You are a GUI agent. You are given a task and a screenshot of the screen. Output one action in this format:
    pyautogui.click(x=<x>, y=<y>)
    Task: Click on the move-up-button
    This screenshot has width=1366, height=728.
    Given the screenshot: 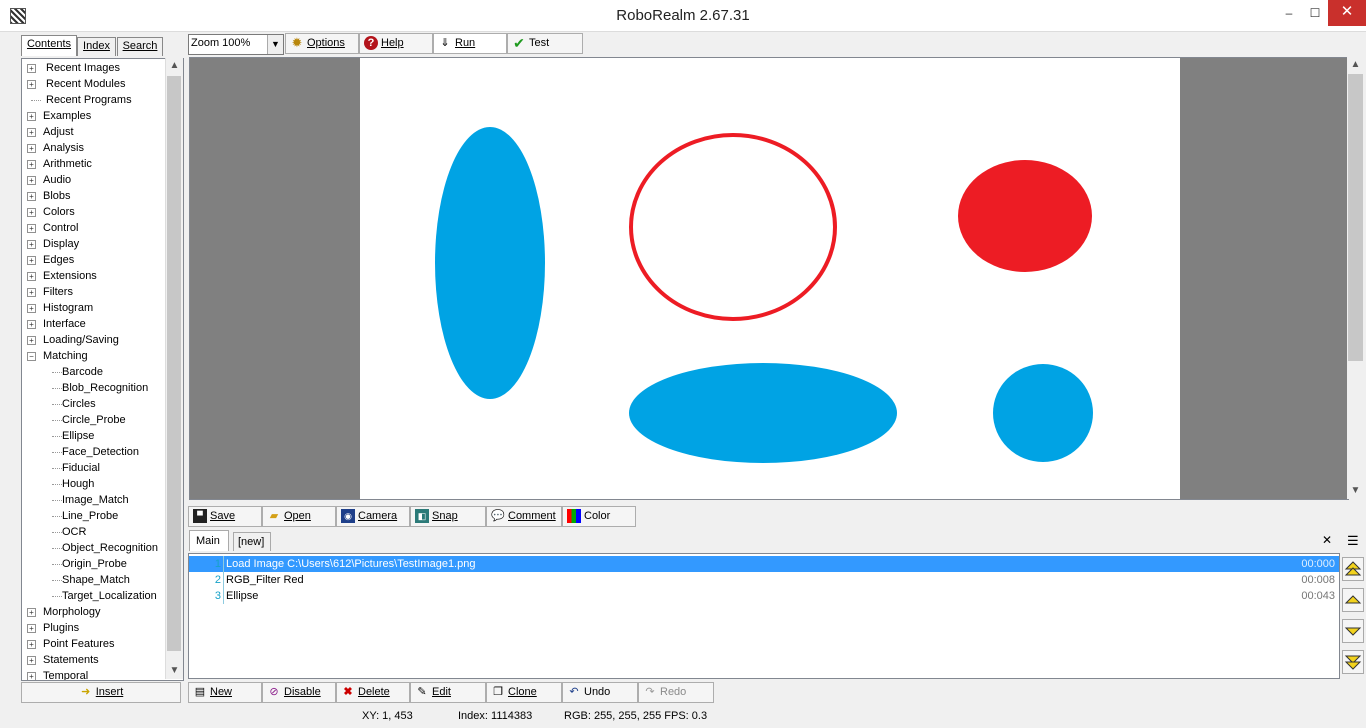 What is the action you would take?
    pyautogui.click(x=1353, y=600)
    